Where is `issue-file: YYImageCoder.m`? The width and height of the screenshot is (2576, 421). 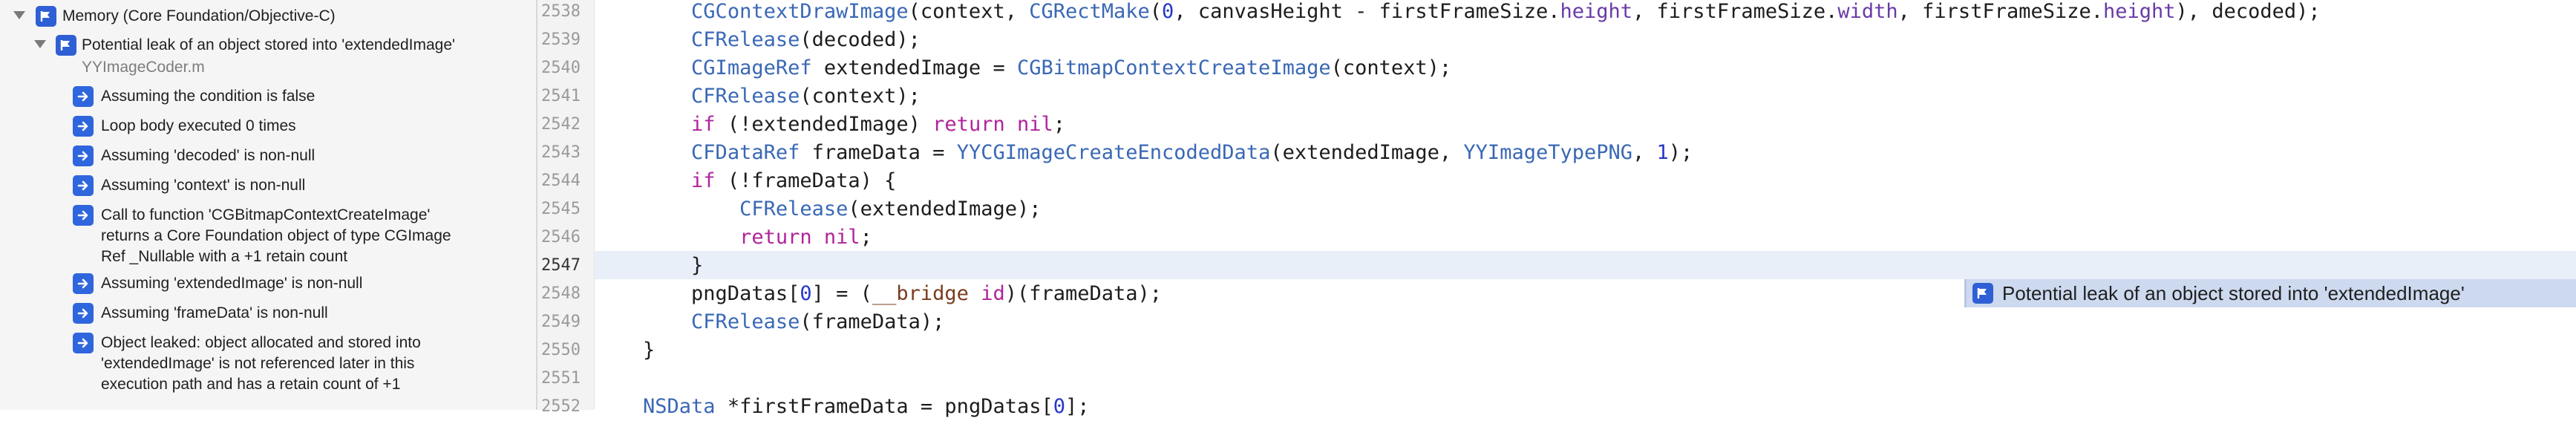 issue-file: YYImageCoder.m is located at coordinates (143, 67).